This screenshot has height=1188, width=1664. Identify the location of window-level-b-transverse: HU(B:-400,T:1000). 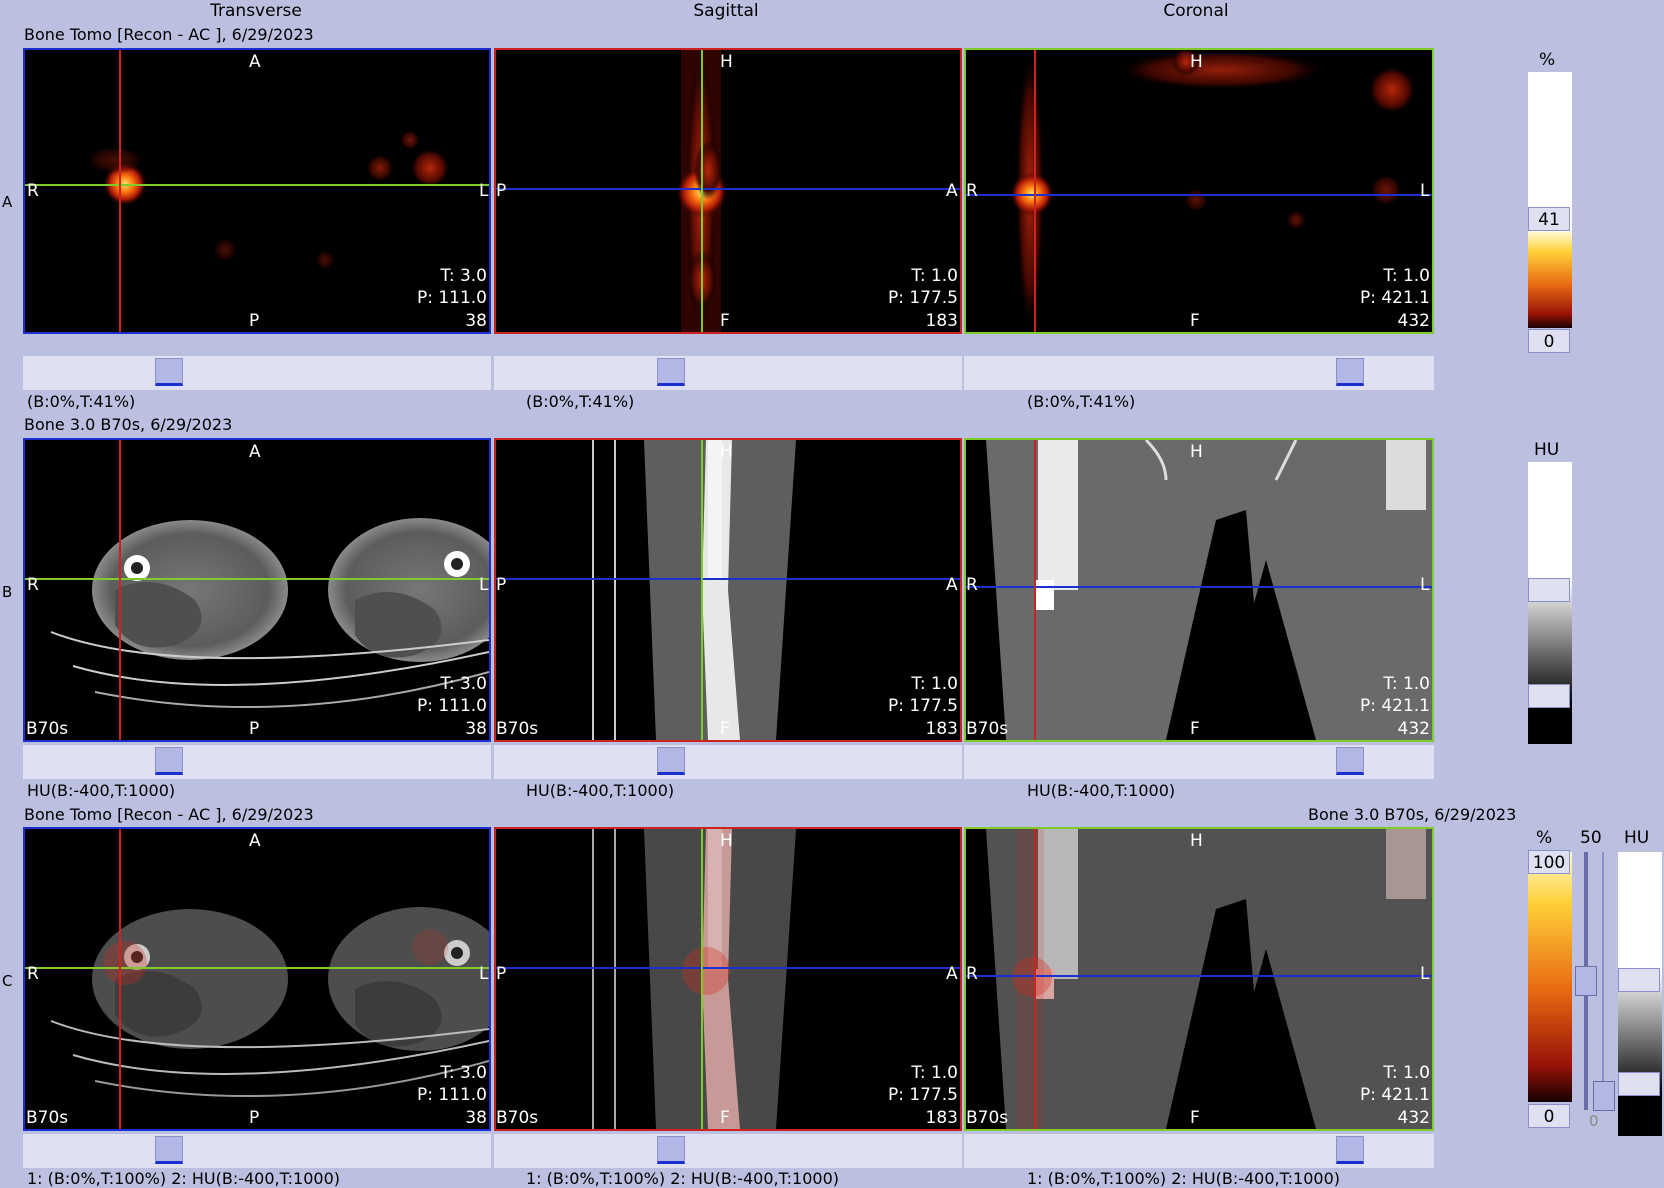
(101, 790).